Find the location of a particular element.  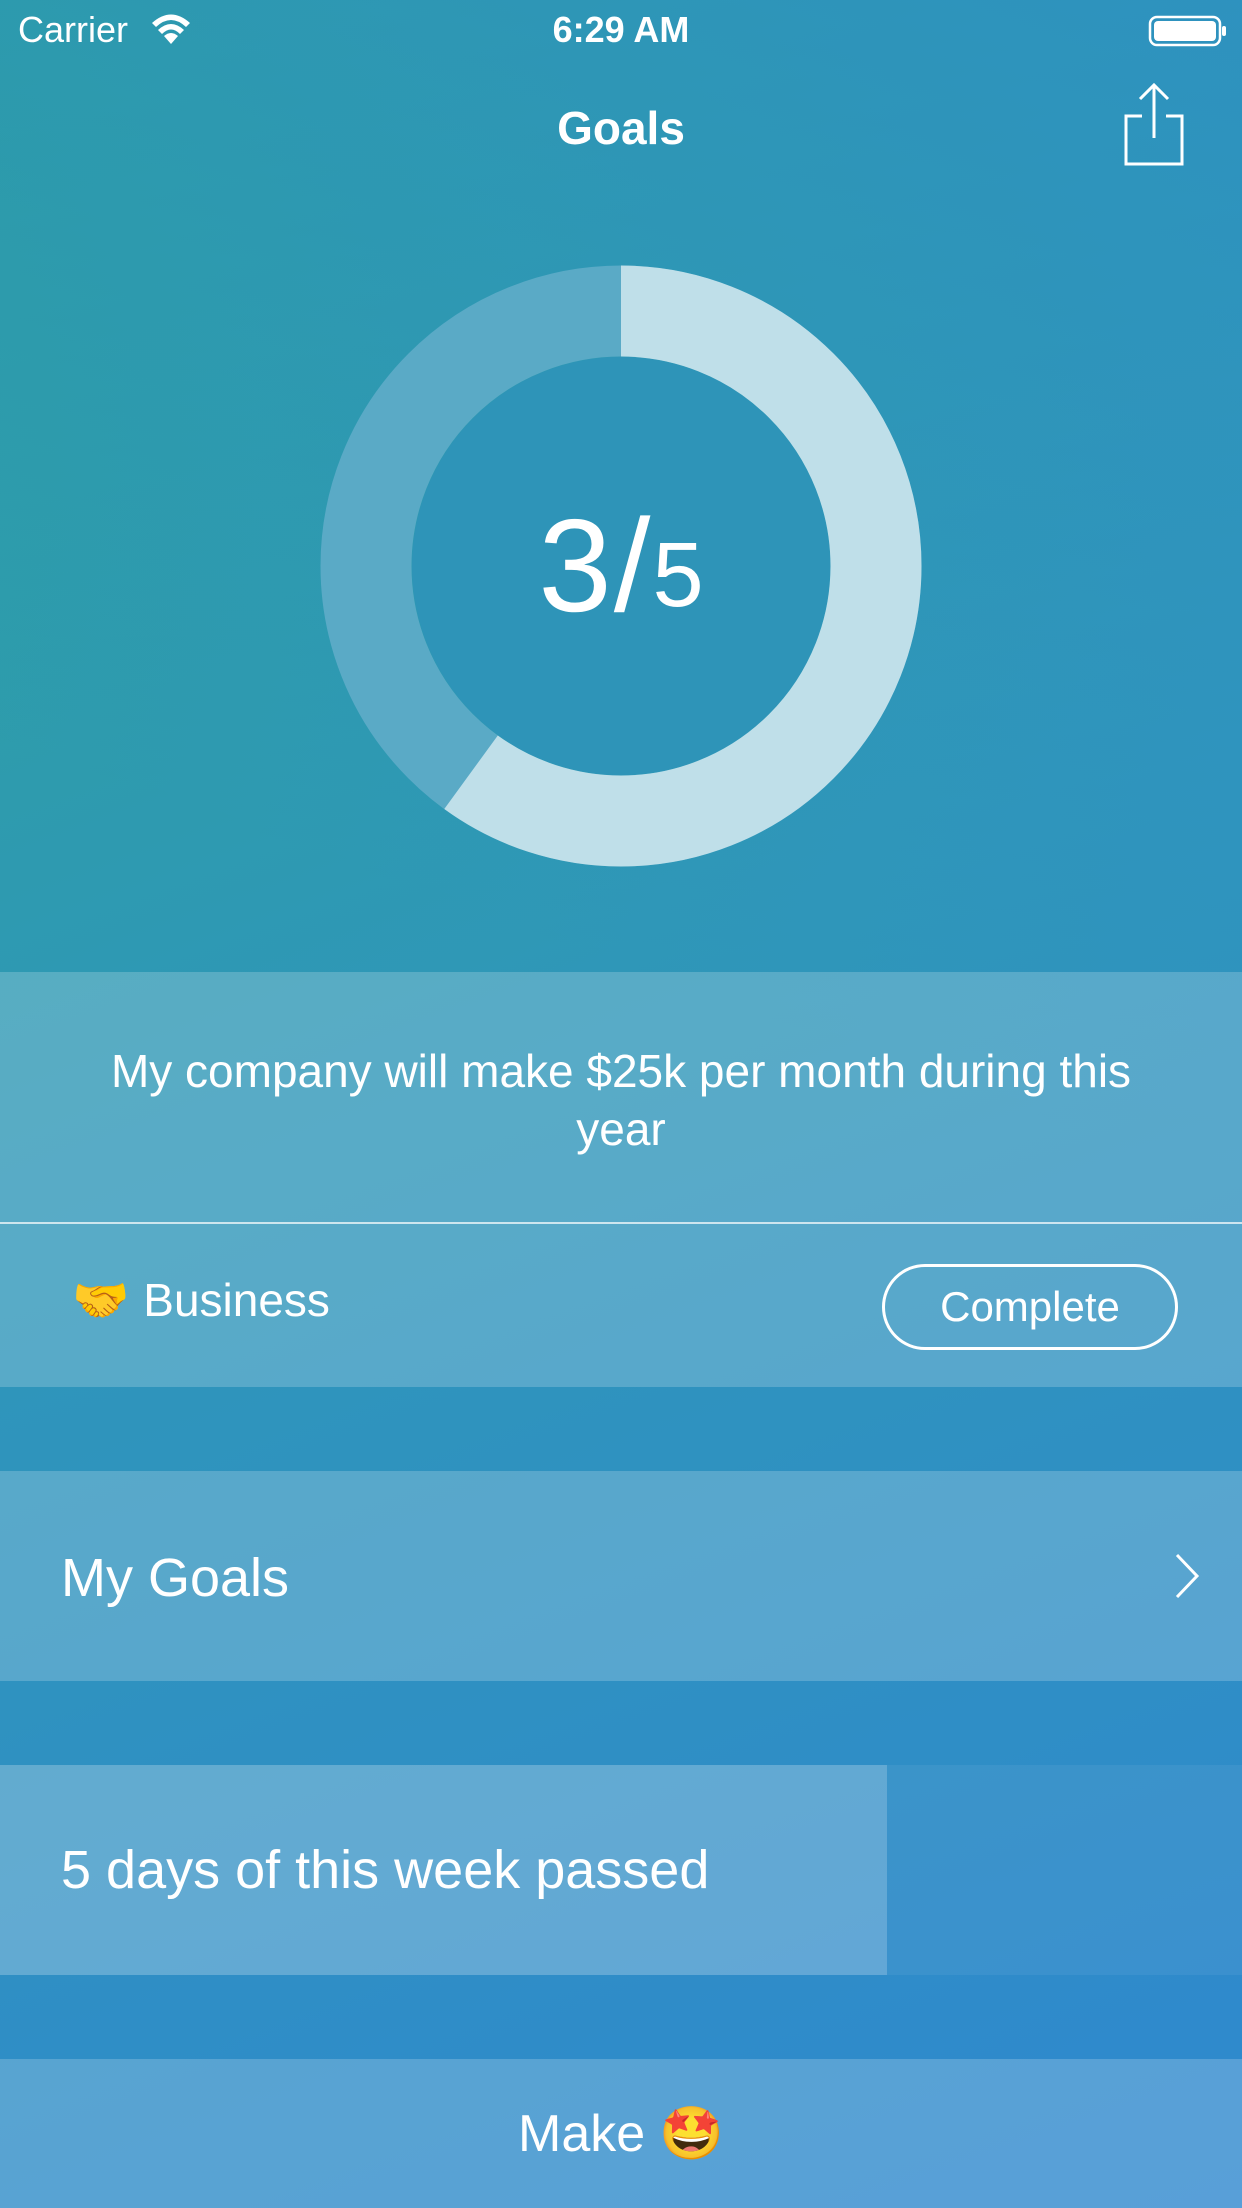

make-button: Make 🤩 is located at coordinates (621, 2133).